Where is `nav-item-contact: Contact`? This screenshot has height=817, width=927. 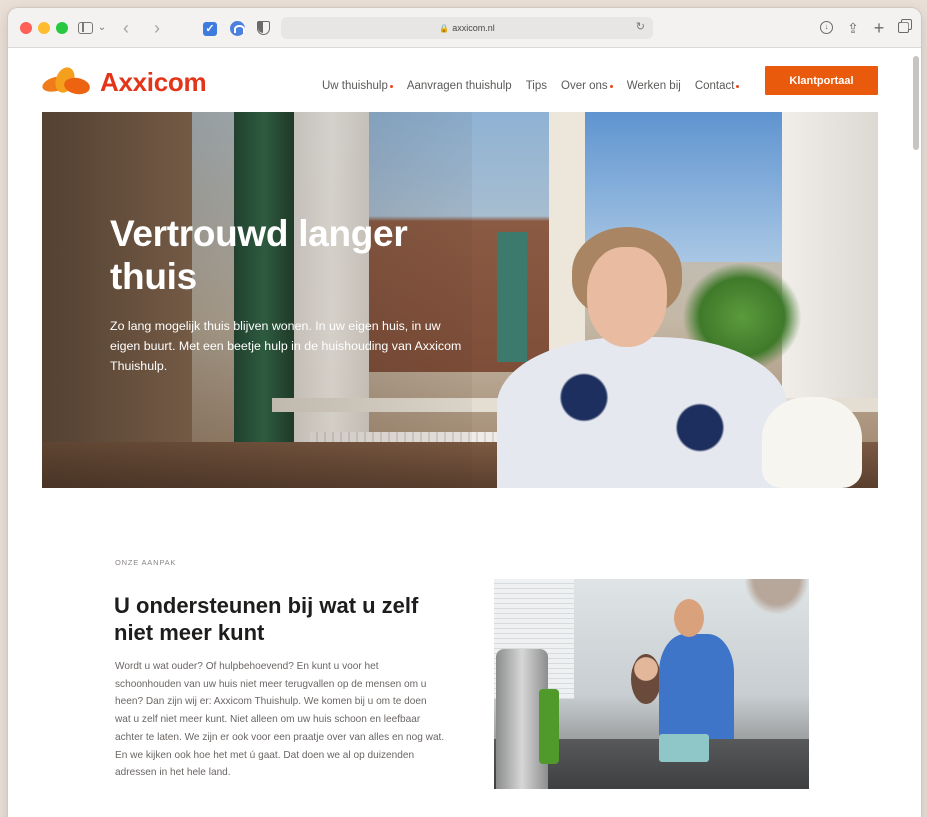 nav-item-contact: Contact is located at coordinates (717, 86).